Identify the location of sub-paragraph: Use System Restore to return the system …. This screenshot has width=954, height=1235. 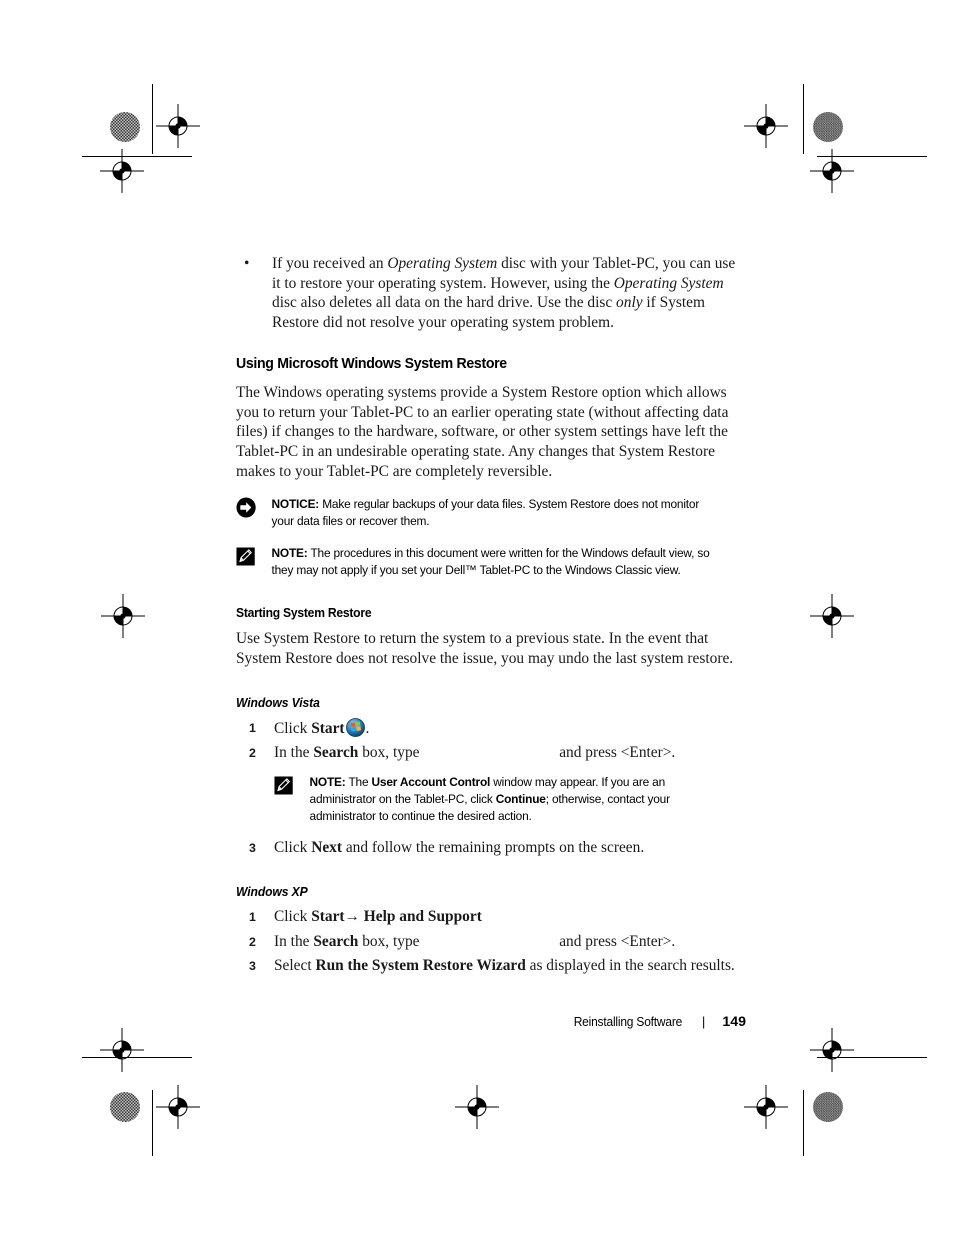
(485, 649).